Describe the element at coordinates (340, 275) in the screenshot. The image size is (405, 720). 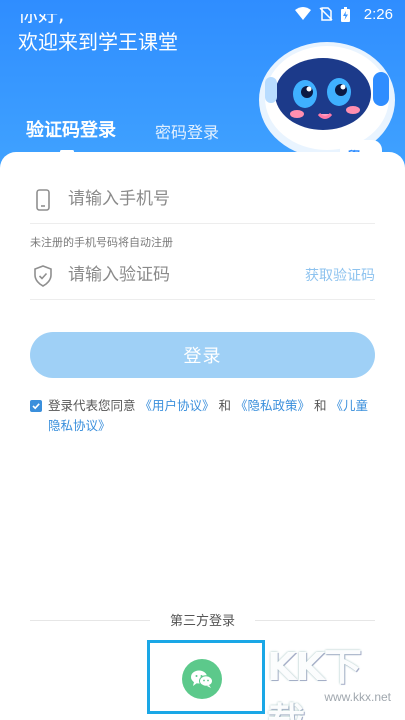
I see `get-code-button: 获取验证码` at that location.